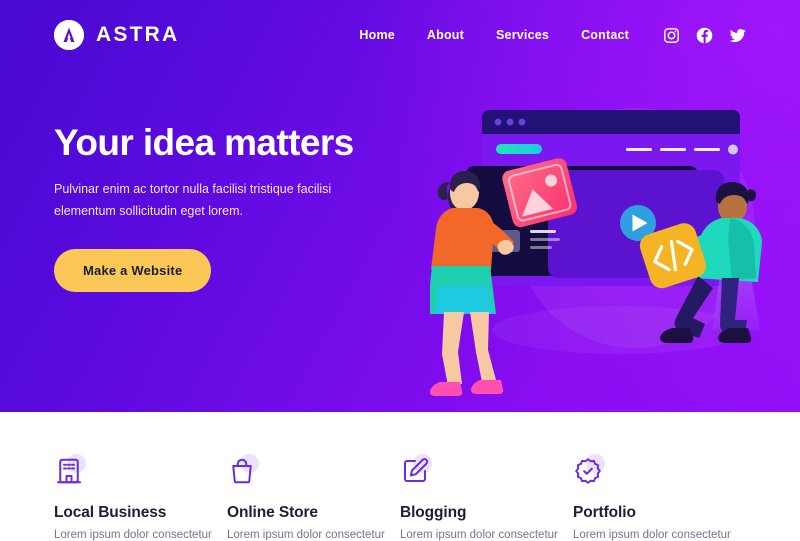 The height and width of the screenshot is (541, 800). What do you see at coordinates (604, 512) in the screenshot?
I see `feature-title: Portfolio` at bounding box center [604, 512].